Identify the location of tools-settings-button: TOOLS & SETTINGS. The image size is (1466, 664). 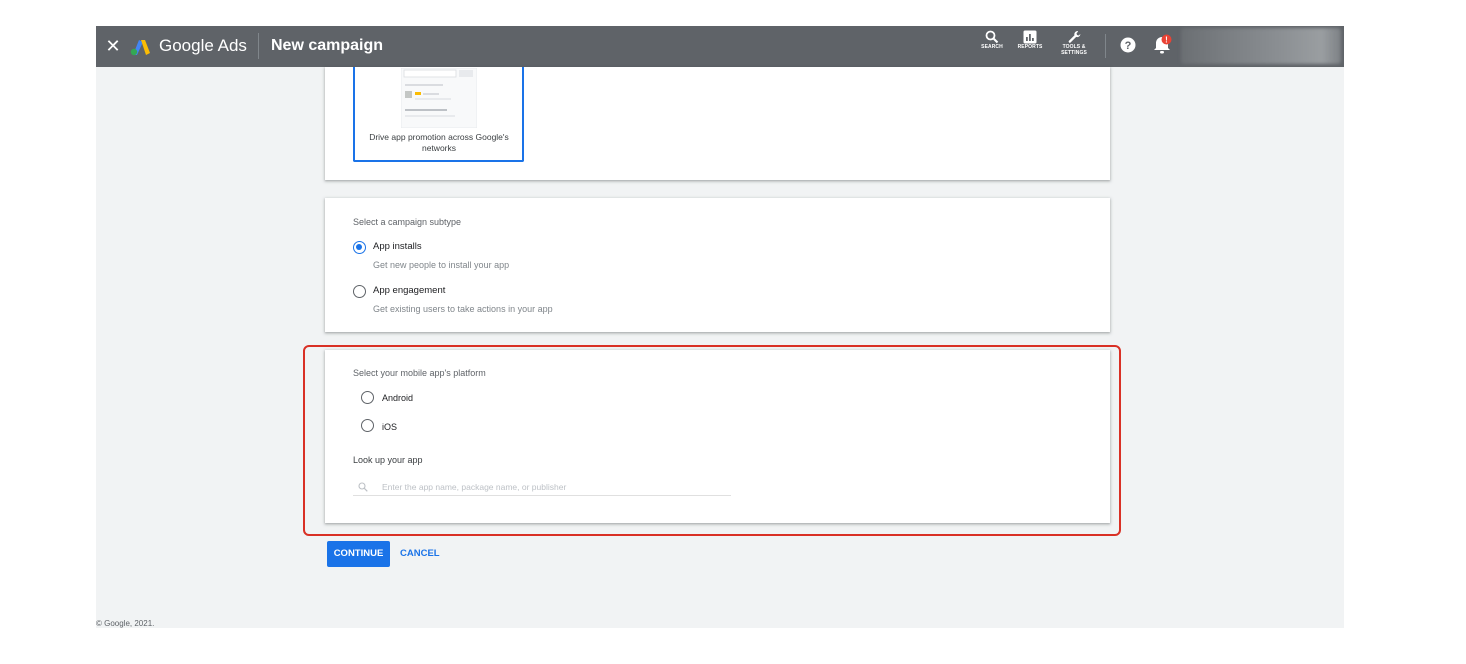
(1074, 46).